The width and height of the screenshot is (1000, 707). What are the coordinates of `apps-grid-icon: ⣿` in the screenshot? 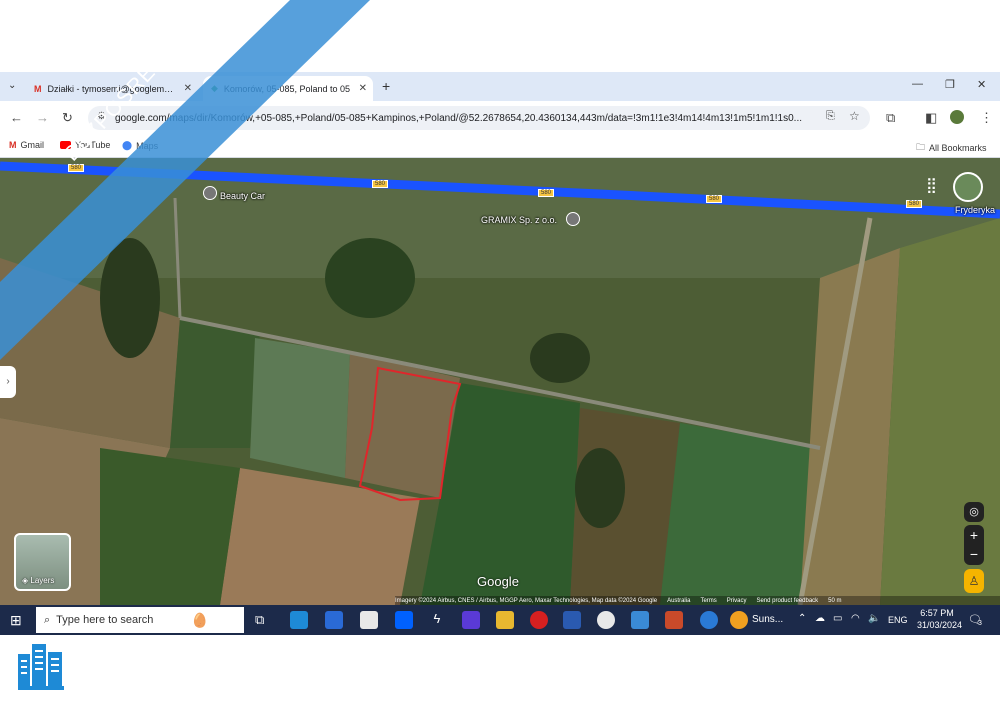 It's located at (931, 185).